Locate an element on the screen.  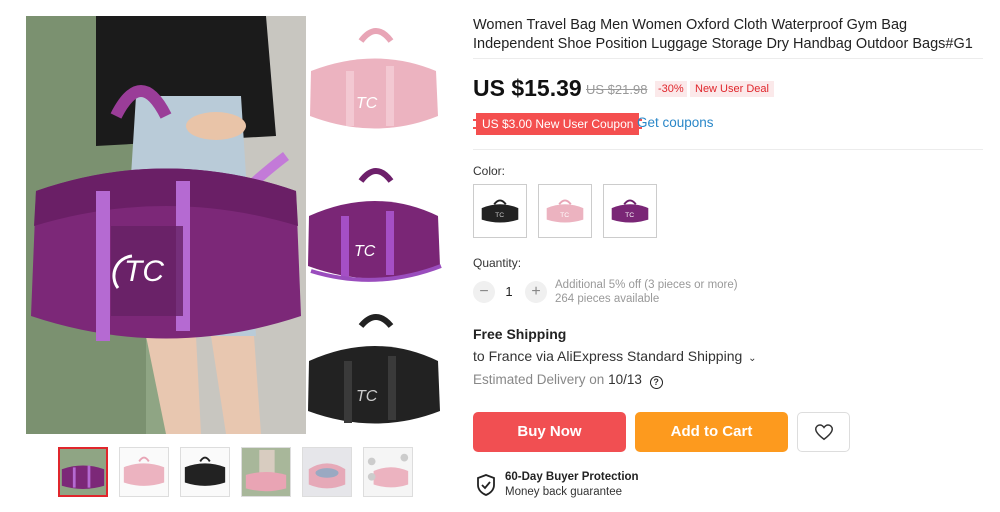
help-icon: ? is located at coordinates (656, 382).